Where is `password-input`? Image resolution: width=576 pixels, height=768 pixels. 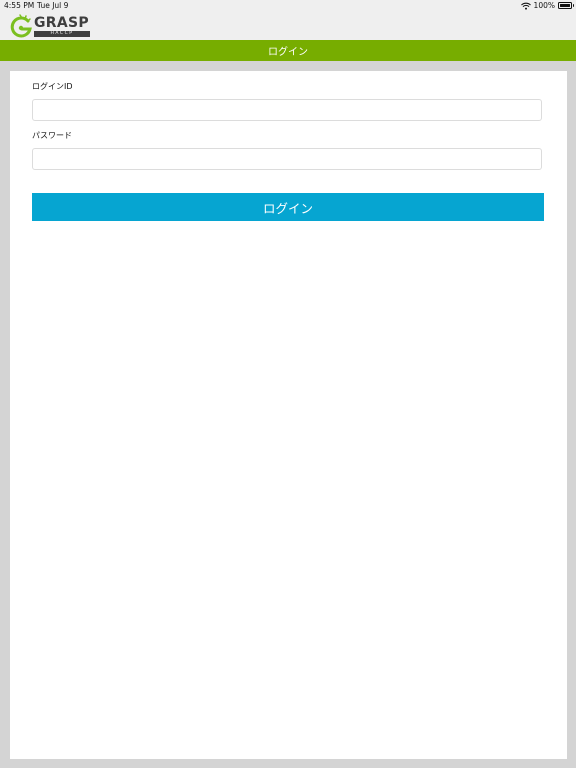 password-input is located at coordinates (287, 159).